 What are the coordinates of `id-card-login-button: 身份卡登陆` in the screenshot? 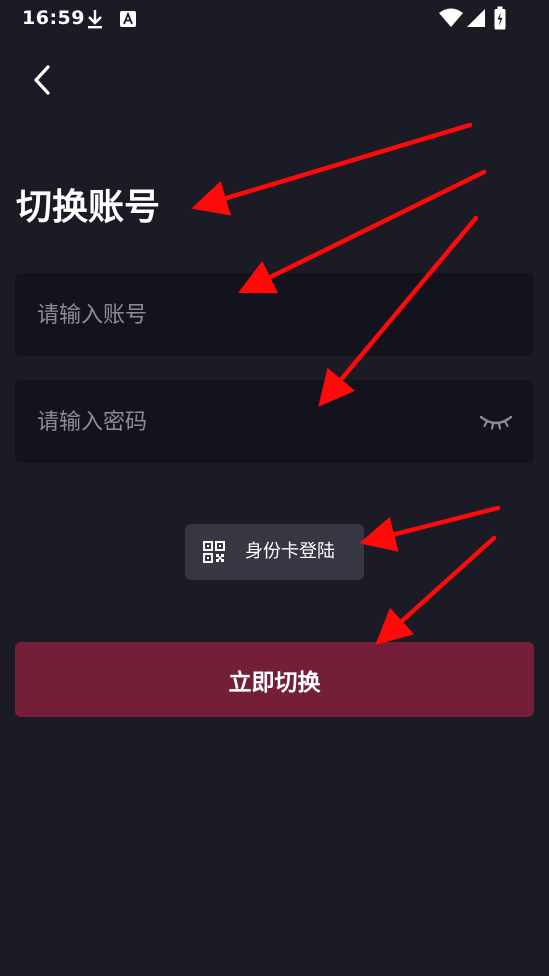 It's located at (274, 552).